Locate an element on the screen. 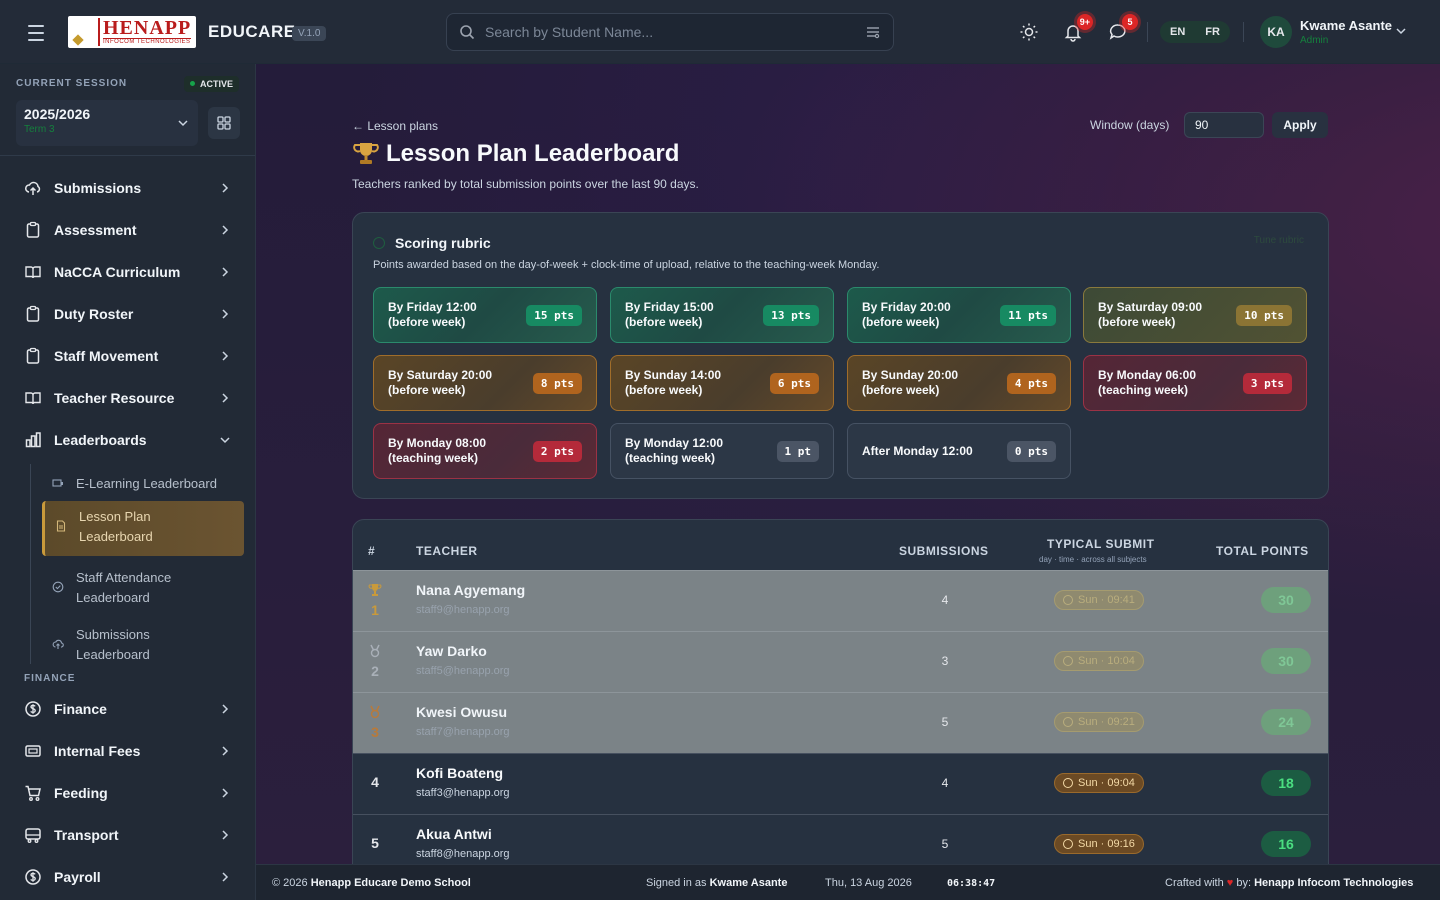  sidebar-item-label: Payroll is located at coordinates (77, 877).